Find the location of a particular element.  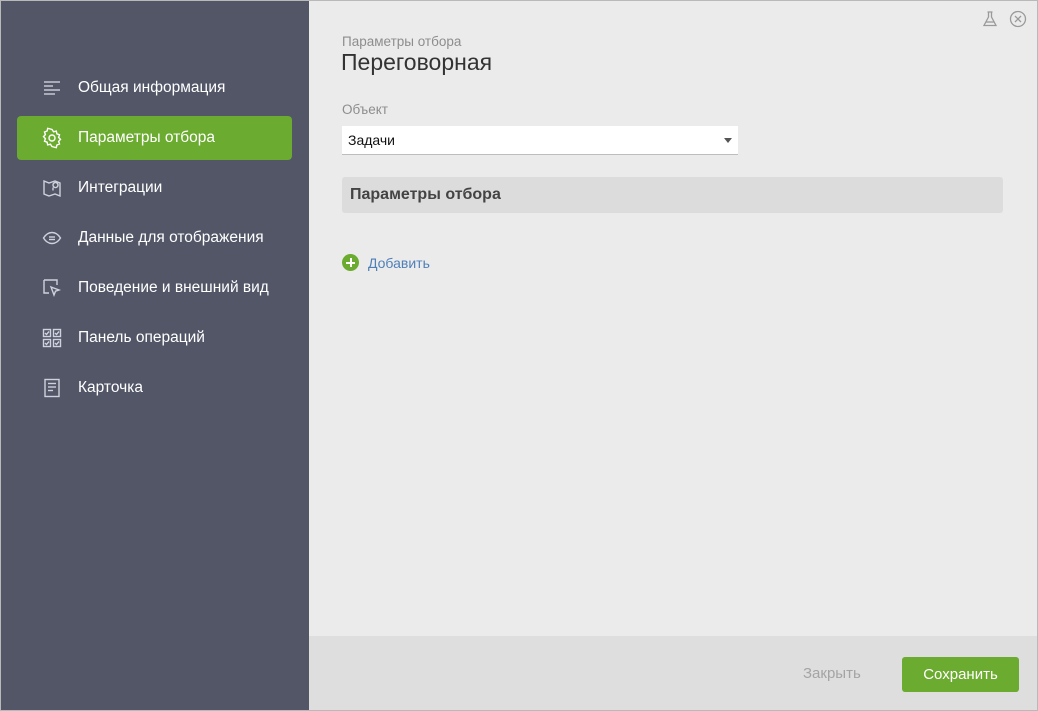

sidebar-item-filter-params: Параметры отбора is located at coordinates (154, 138).